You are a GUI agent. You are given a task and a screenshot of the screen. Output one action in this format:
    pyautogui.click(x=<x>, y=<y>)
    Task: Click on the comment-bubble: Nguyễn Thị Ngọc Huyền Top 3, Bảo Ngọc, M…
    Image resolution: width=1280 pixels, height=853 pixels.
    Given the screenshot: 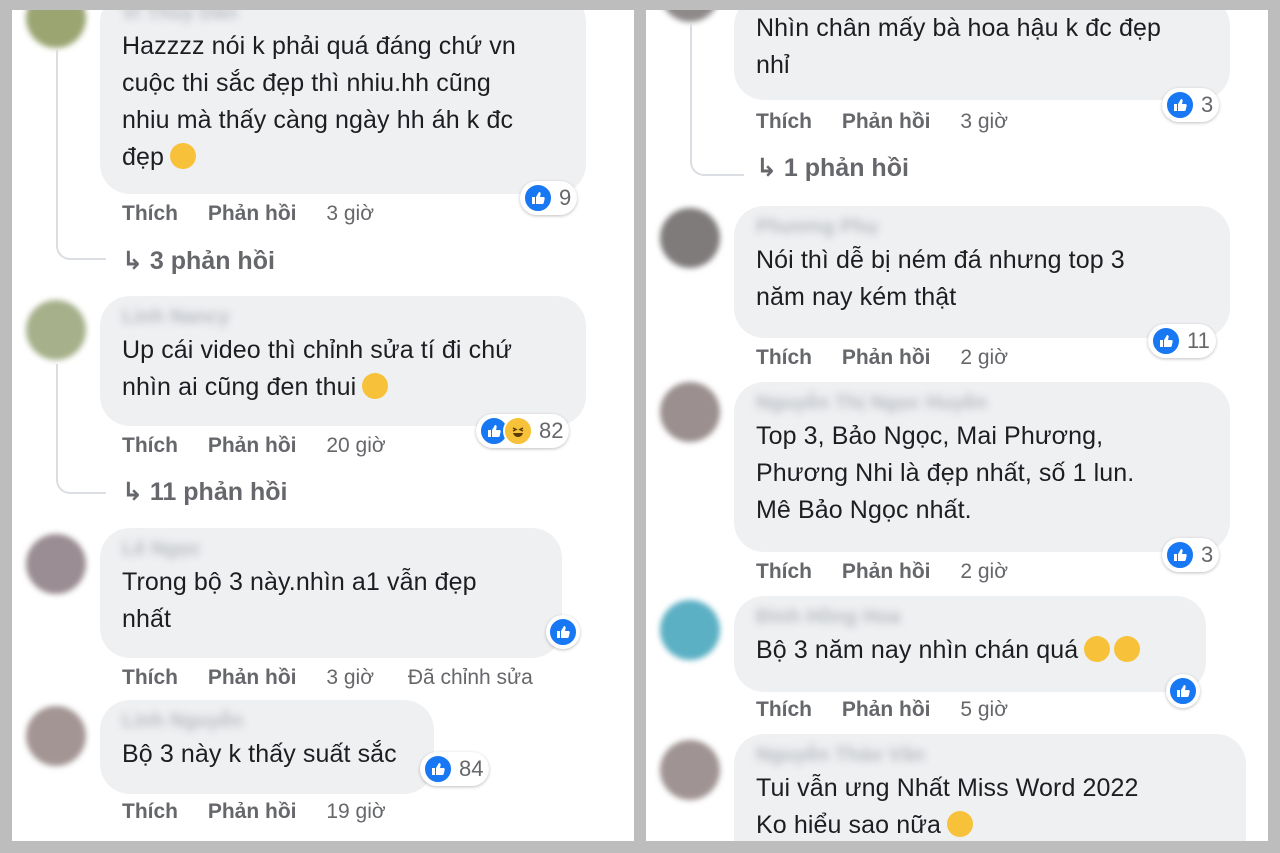 What is the action you would take?
    pyautogui.click(x=982, y=467)
    